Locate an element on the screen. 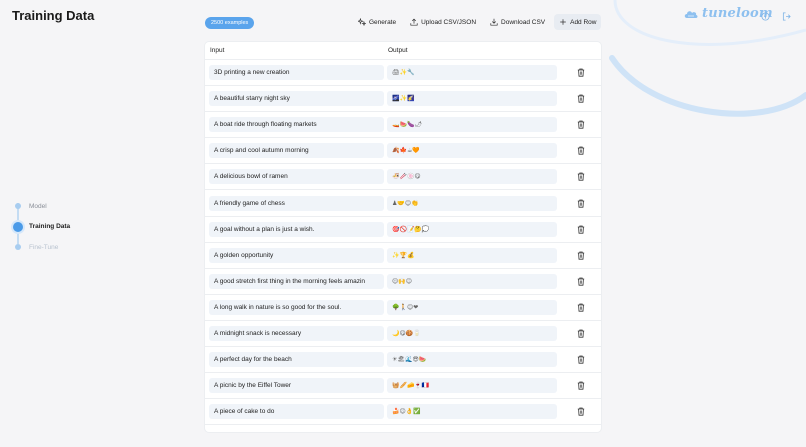 This screenshot has width=806, height=447. output-column-header: Output is located at coordinates (398, 50).